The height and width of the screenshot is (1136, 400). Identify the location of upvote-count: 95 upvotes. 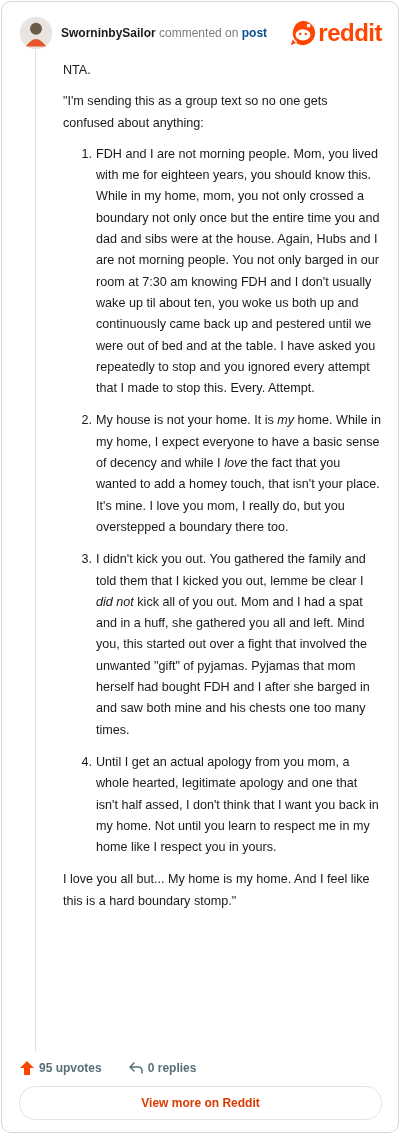
(70, 1068).